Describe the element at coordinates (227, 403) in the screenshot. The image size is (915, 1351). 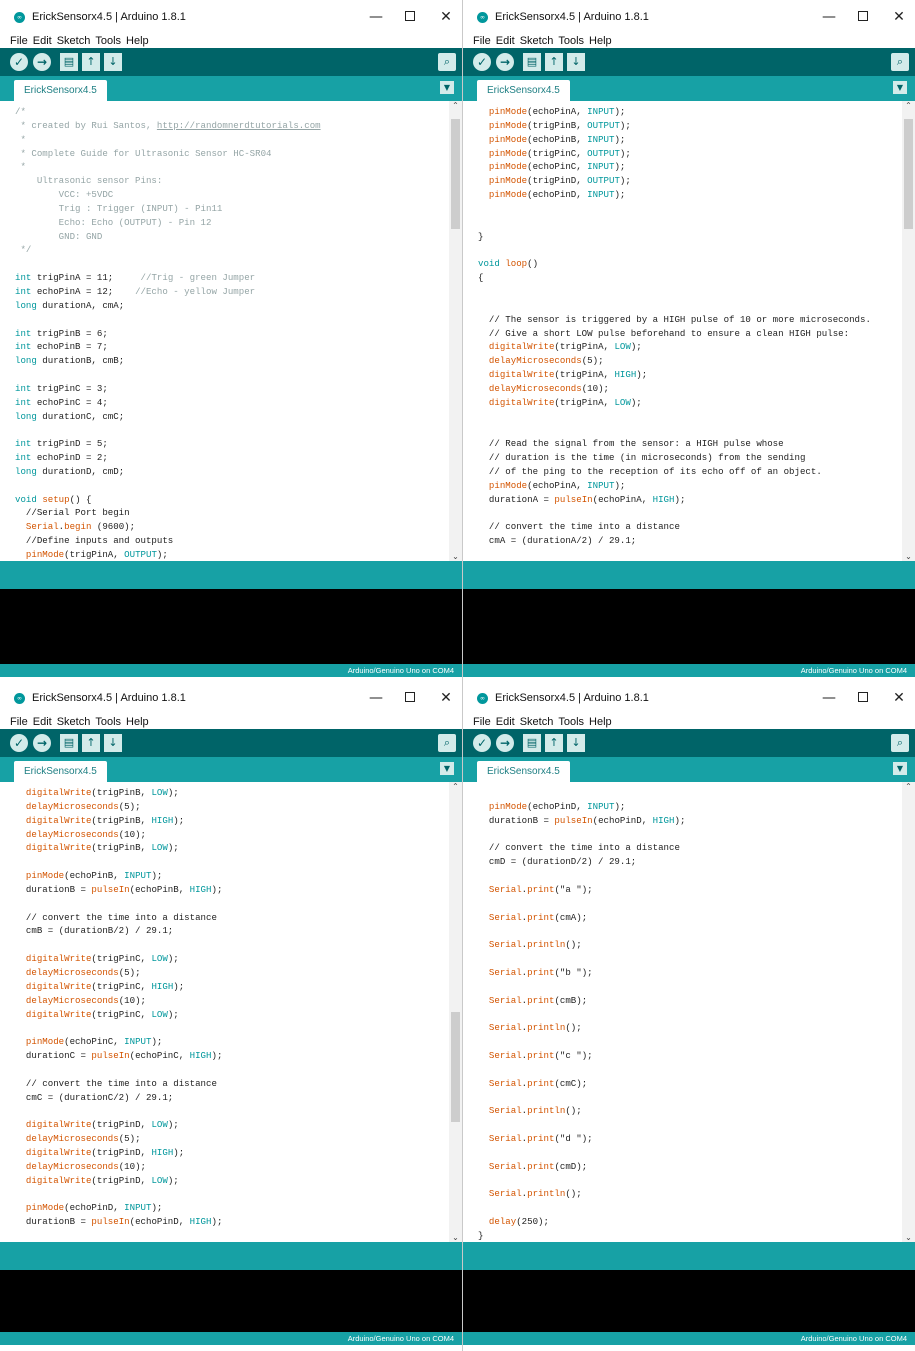
I see `code-line: int echoPinC = 4;` at that location.